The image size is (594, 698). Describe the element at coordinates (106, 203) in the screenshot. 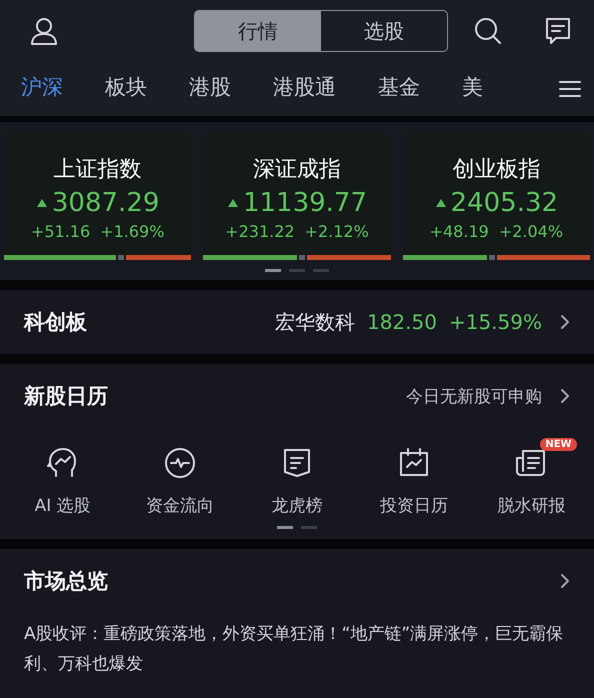

I see `index-value: 3087.29` at that location.